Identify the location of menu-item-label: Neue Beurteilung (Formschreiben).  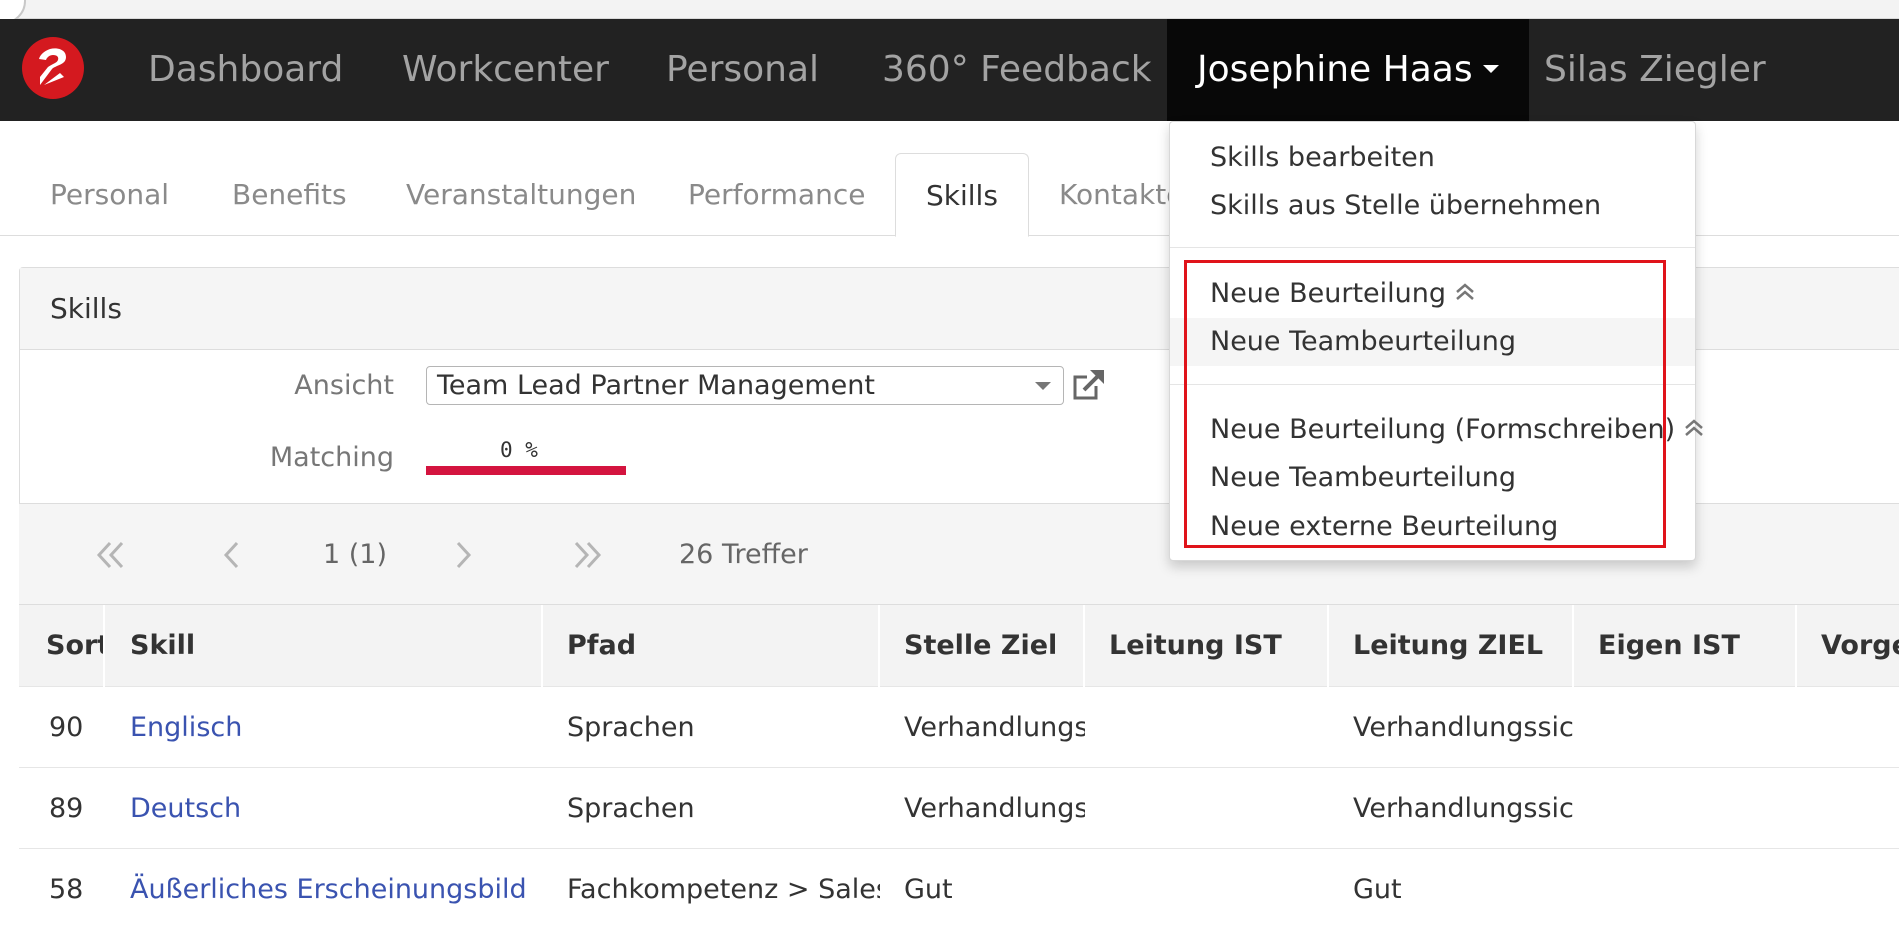
(1443, 429).